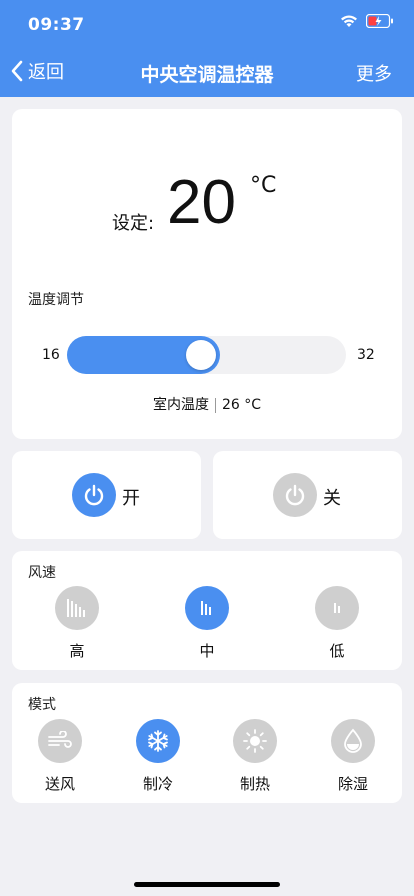  Describe the element at coordinates (207, 651) in the screenshot. I see `fan-medium-label: 中` at that location.